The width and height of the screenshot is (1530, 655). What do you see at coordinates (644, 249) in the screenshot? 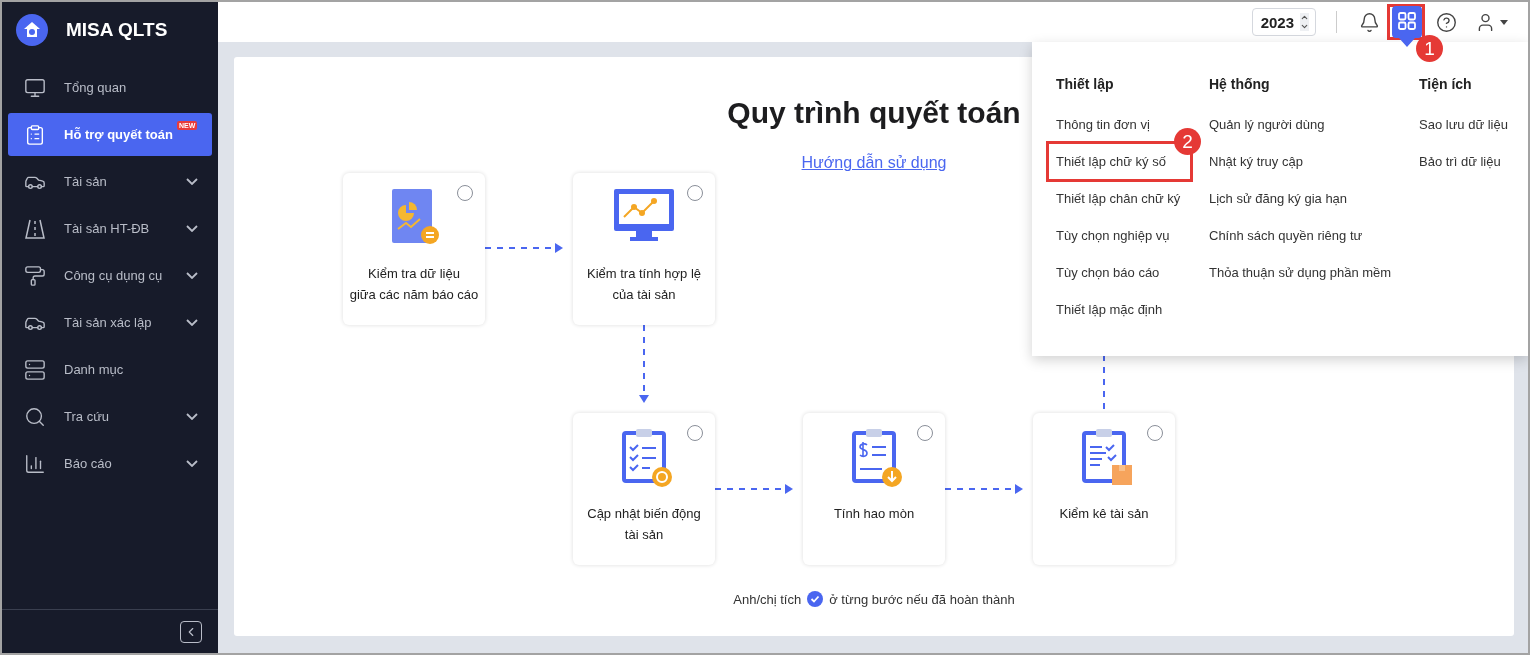
I see `step-card: Kiểm tra tính hợp lệ của tài sản` at bounding box center [644, 249].